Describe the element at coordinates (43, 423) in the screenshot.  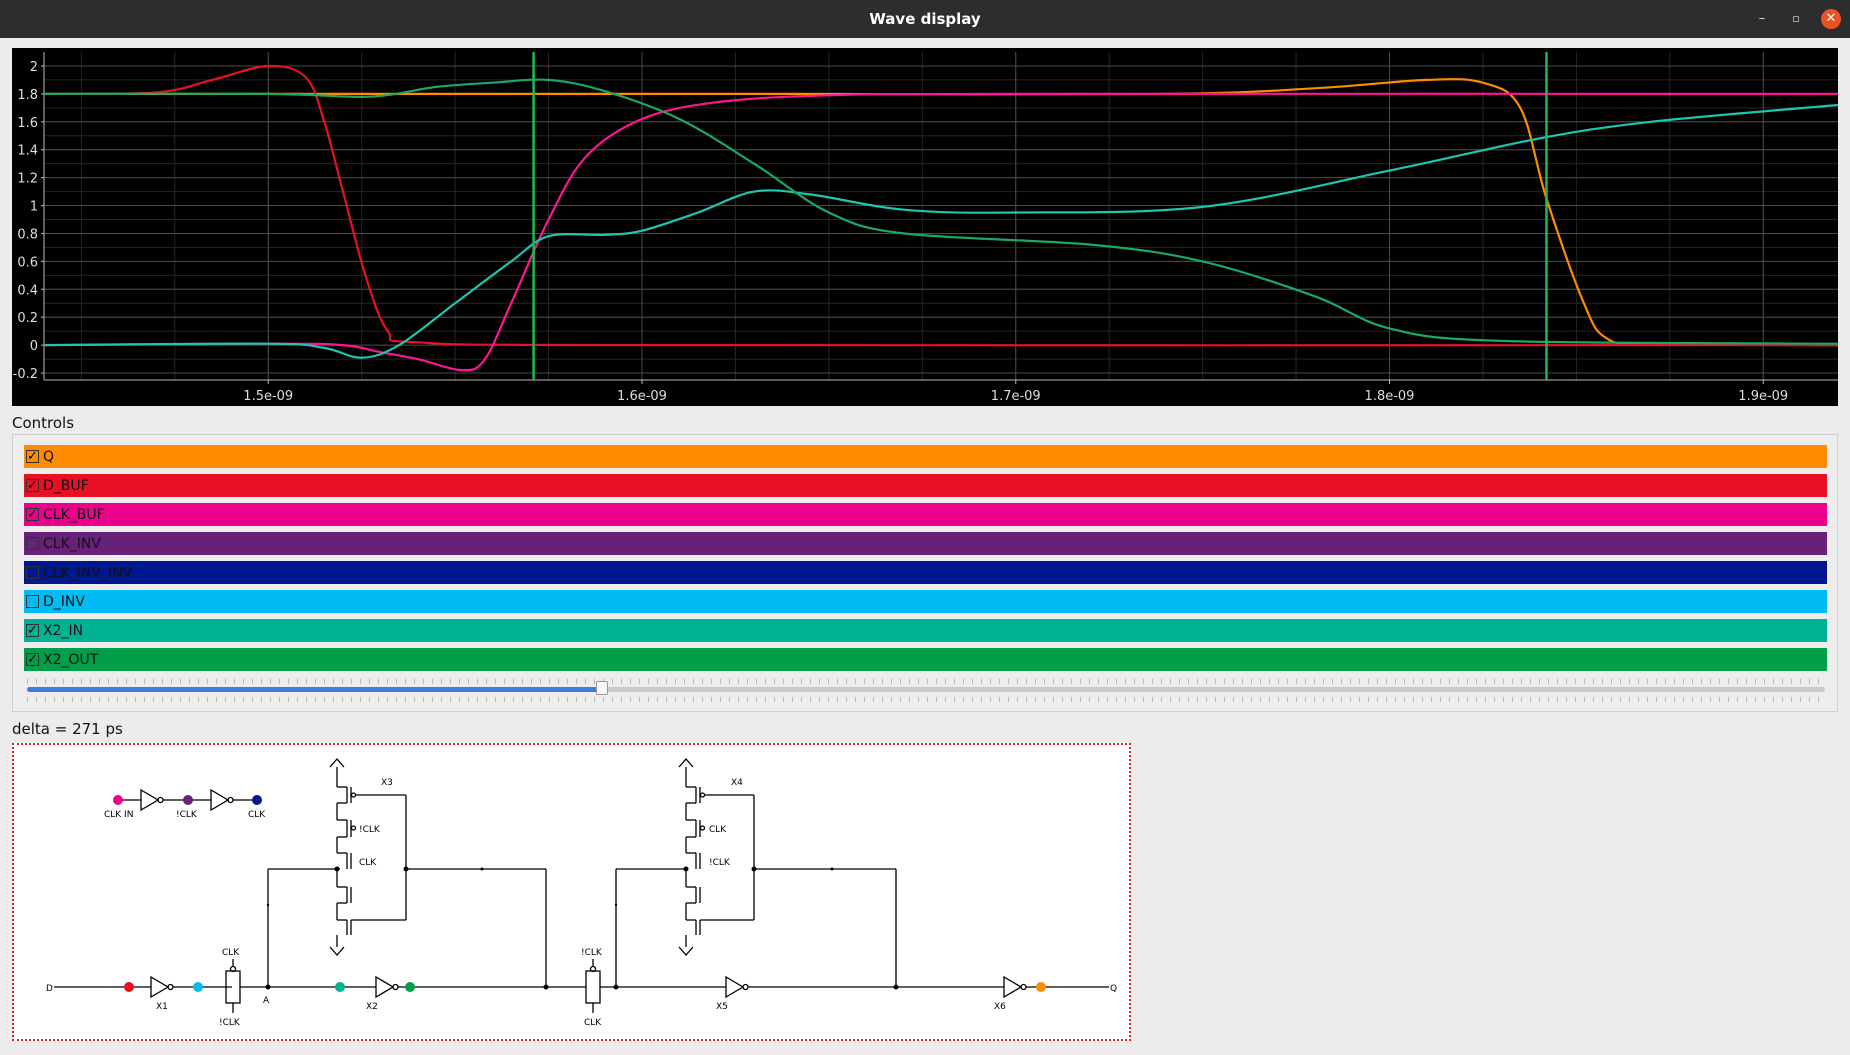
I see `controls-title: Controls` at that location.